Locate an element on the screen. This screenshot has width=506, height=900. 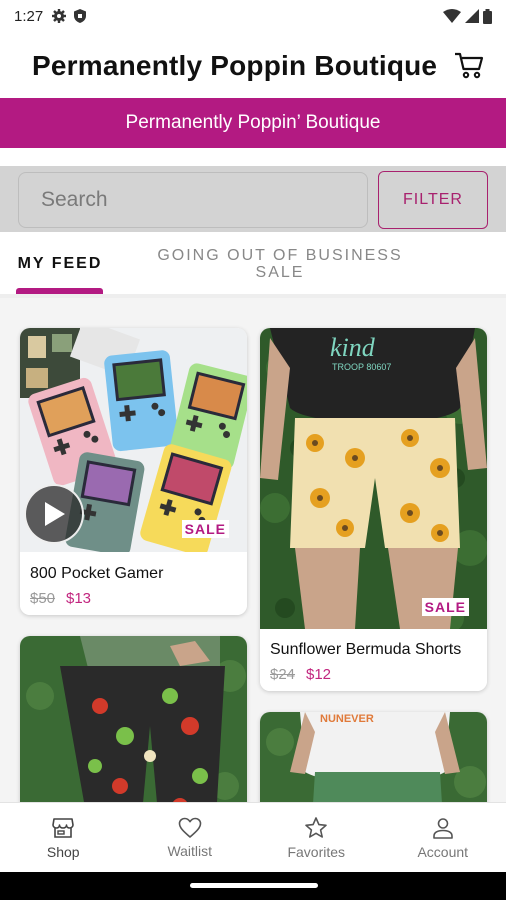
app-header: Permanently Poppin Boutique is located at coordinates (253, 65).